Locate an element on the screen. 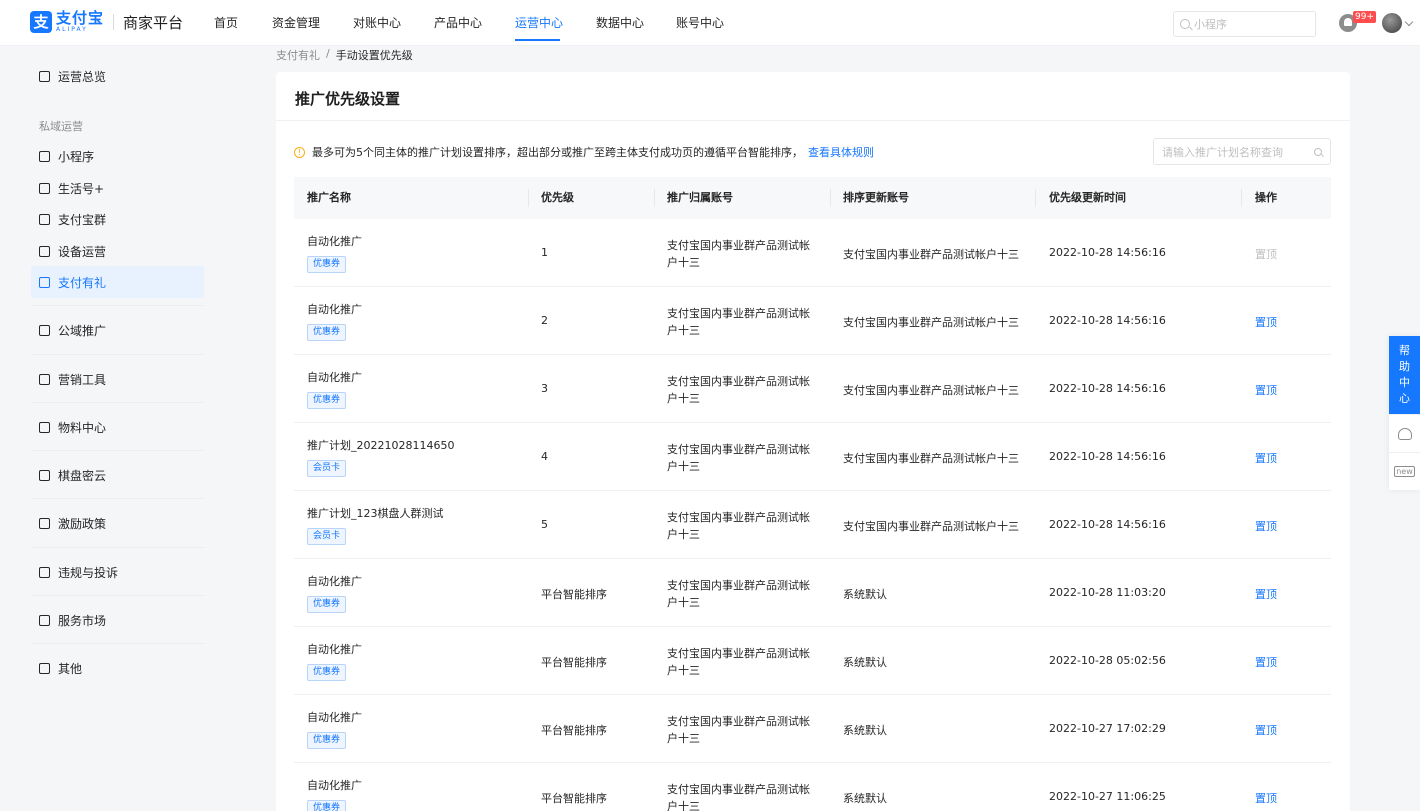 Image resolution: width=1420 pixels, height=811 pixels. cell-time: 2022-10-28 05:02:56 is located at coordinates (1107, 660).